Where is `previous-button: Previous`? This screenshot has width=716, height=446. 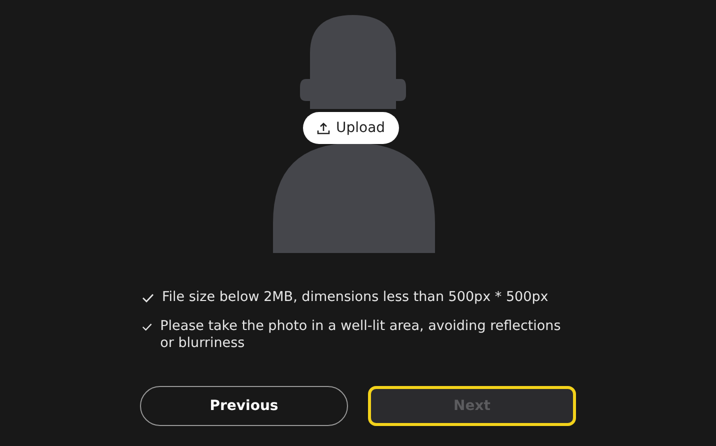
previous-button: Previous is located at coordinates (244, 406).